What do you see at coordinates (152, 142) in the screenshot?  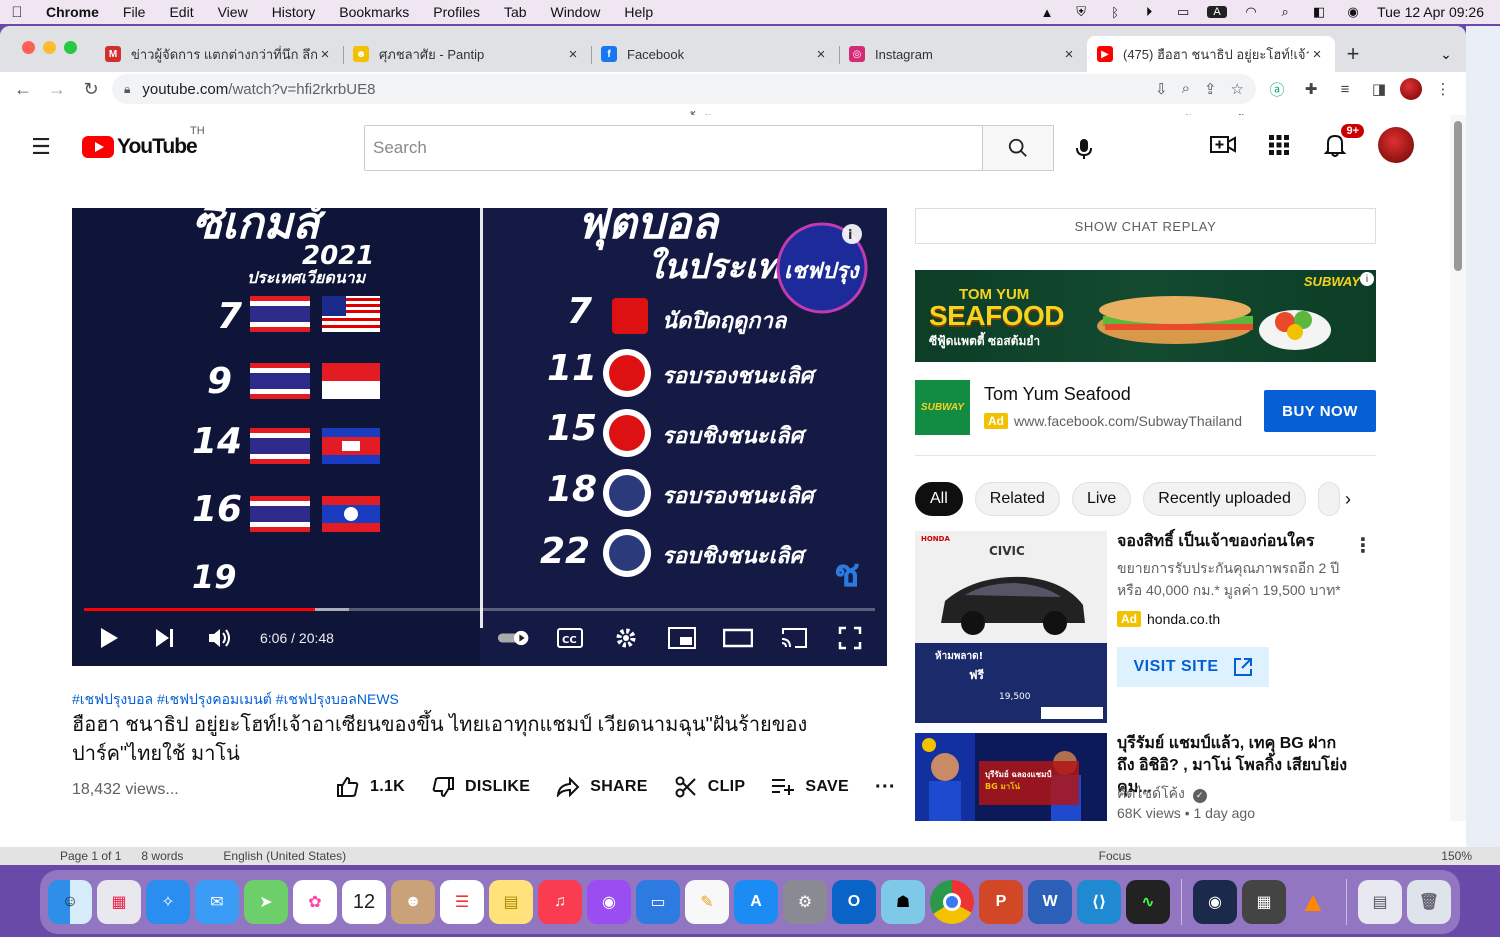 I see `youtube-logo: YouTube TH` at bounding box center [152, 142].